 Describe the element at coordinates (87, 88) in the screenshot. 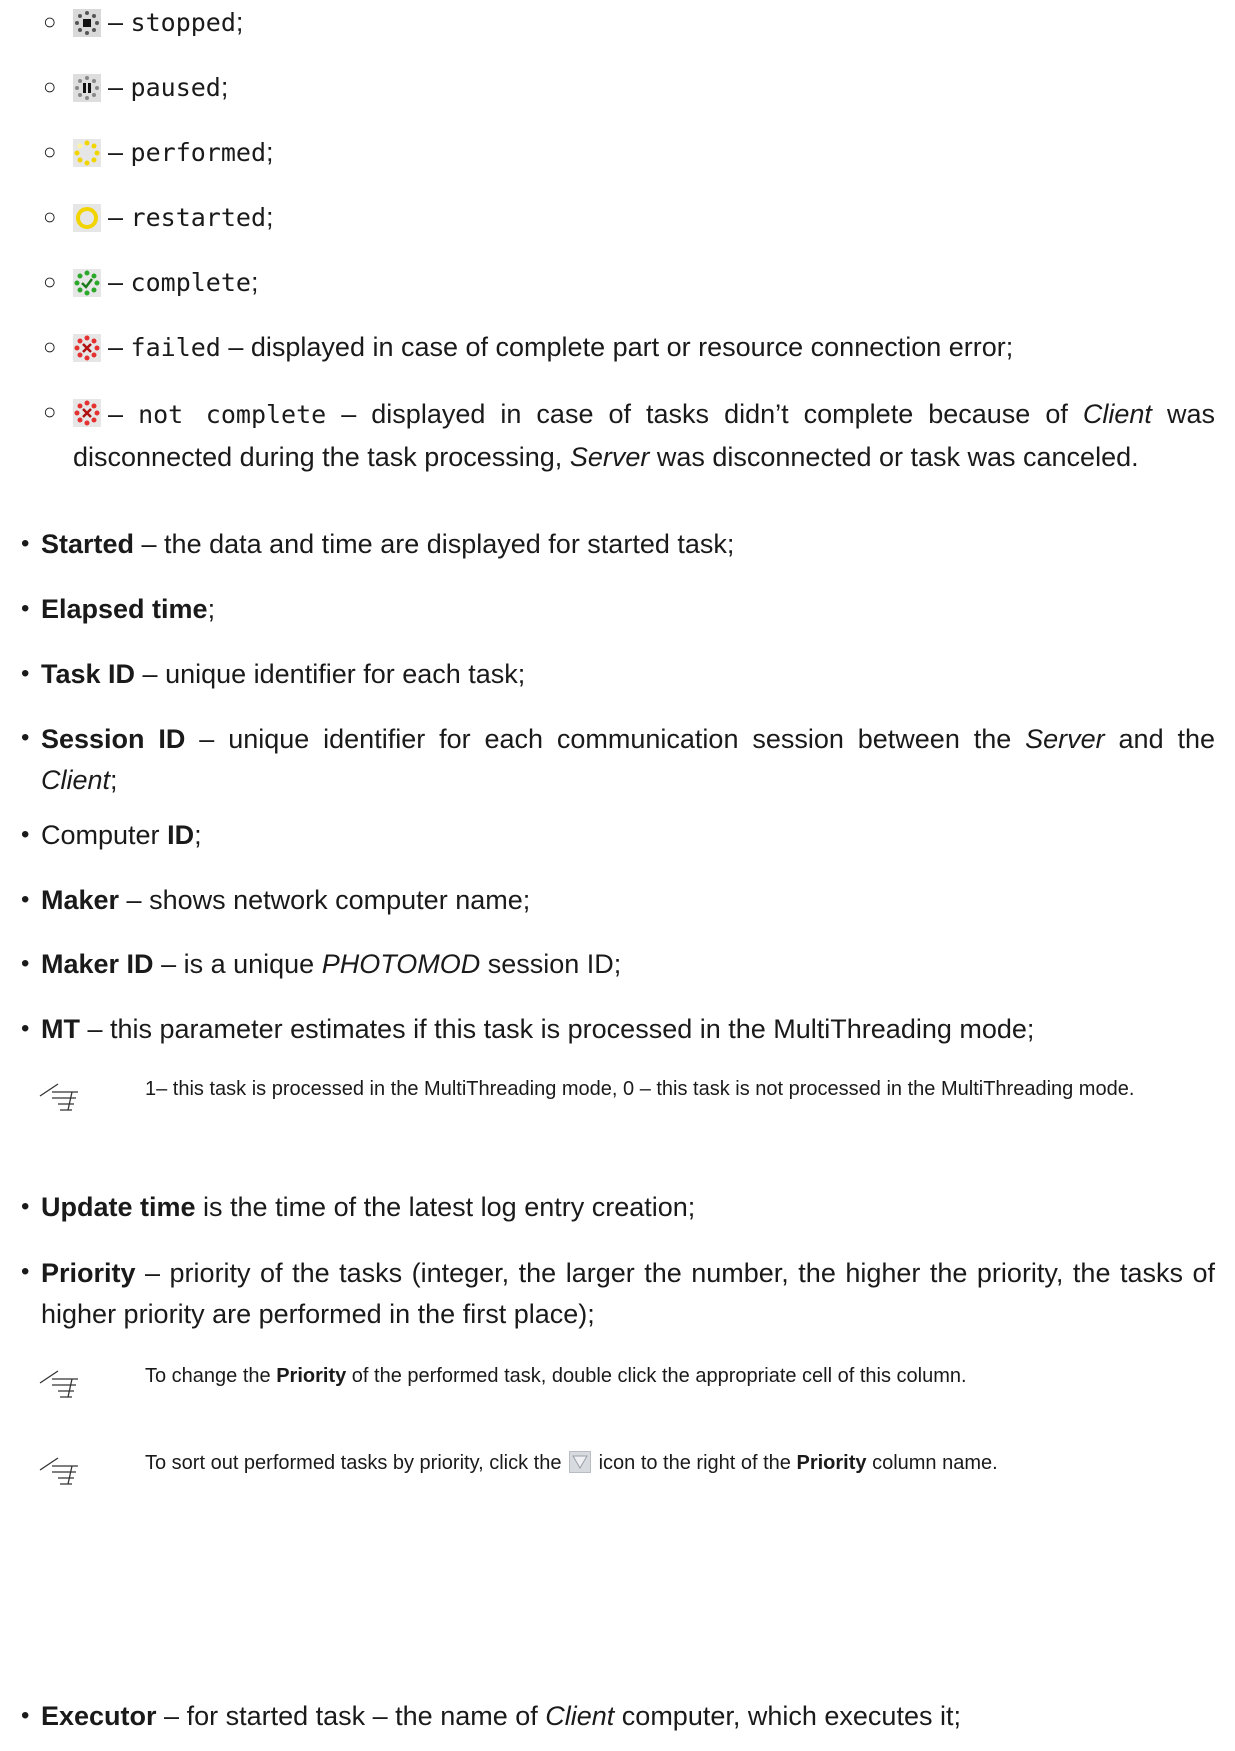

I see `paused-status-icon` at that location.